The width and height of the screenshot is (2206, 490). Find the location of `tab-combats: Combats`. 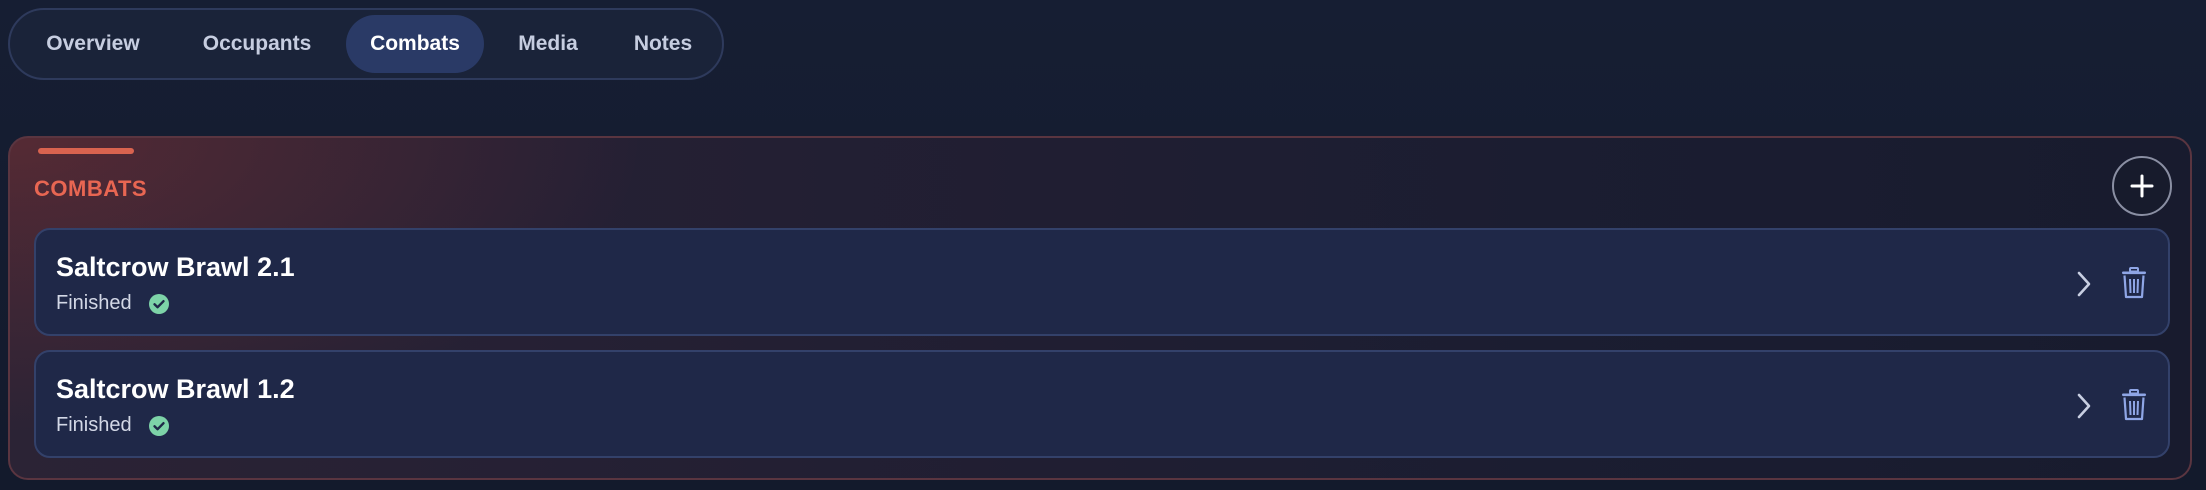

tab-combats: Combats is located at coordinates (415, 44).